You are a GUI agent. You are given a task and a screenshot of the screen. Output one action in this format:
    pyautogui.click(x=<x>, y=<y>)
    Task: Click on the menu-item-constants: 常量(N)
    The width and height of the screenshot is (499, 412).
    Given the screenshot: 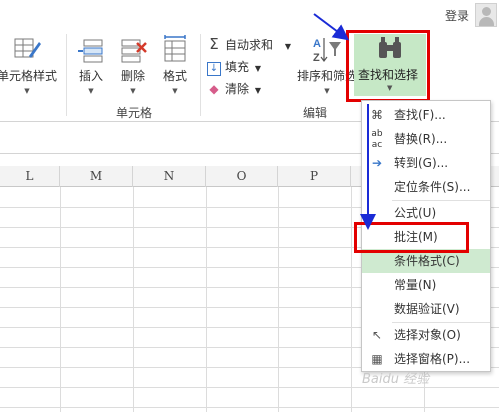 What is the action you would take?
    pyautogui.click(x=426, y=285)
    